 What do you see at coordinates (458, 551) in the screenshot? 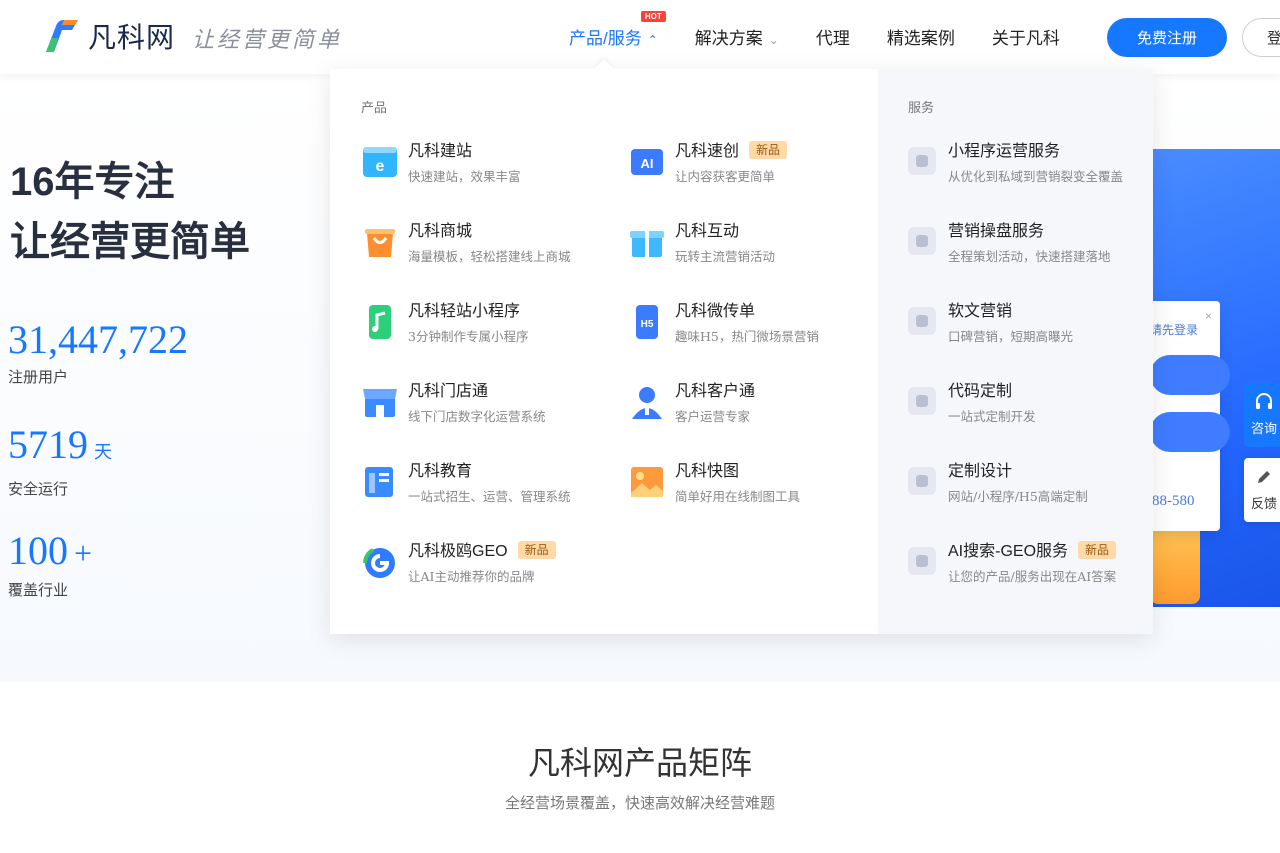
I see `product-name-text: 凡科极鸥GEO` at bounding box center [458, 551].